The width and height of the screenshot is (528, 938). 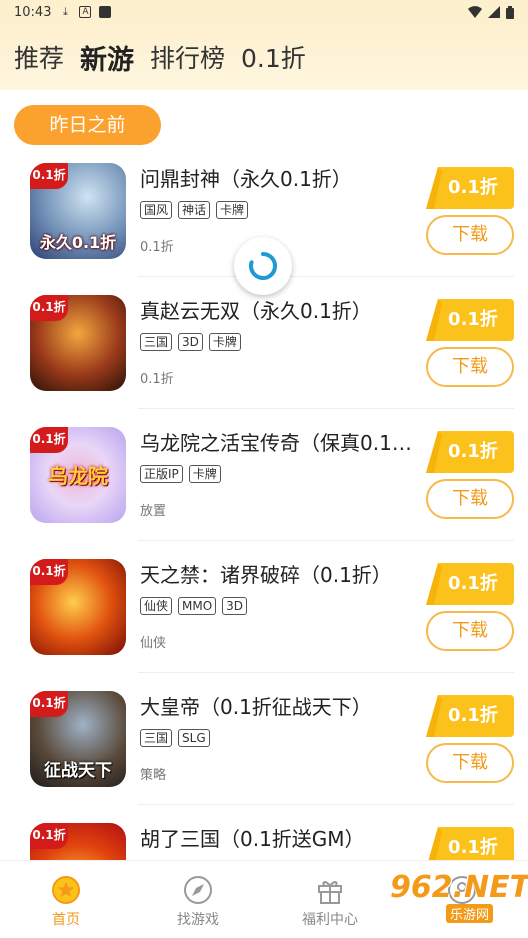 What do you see at coordinates (281, 177) in the screenshot?
I see `game-title: 问鼎封神（永久0.1折）` at bounding box center [281, 177].